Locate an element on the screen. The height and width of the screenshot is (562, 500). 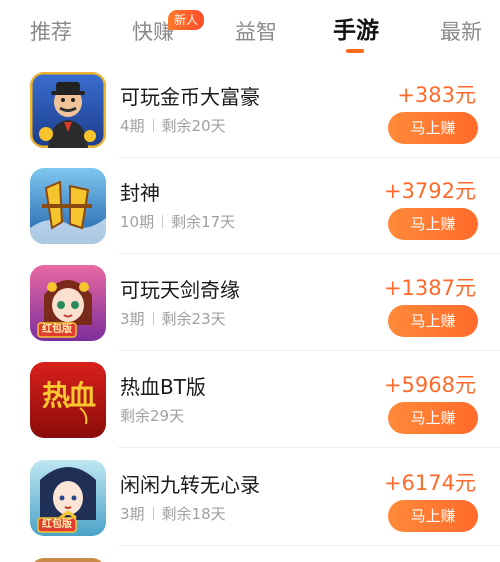
reward-amount: +6174元 is located at coordinates (429, 483).